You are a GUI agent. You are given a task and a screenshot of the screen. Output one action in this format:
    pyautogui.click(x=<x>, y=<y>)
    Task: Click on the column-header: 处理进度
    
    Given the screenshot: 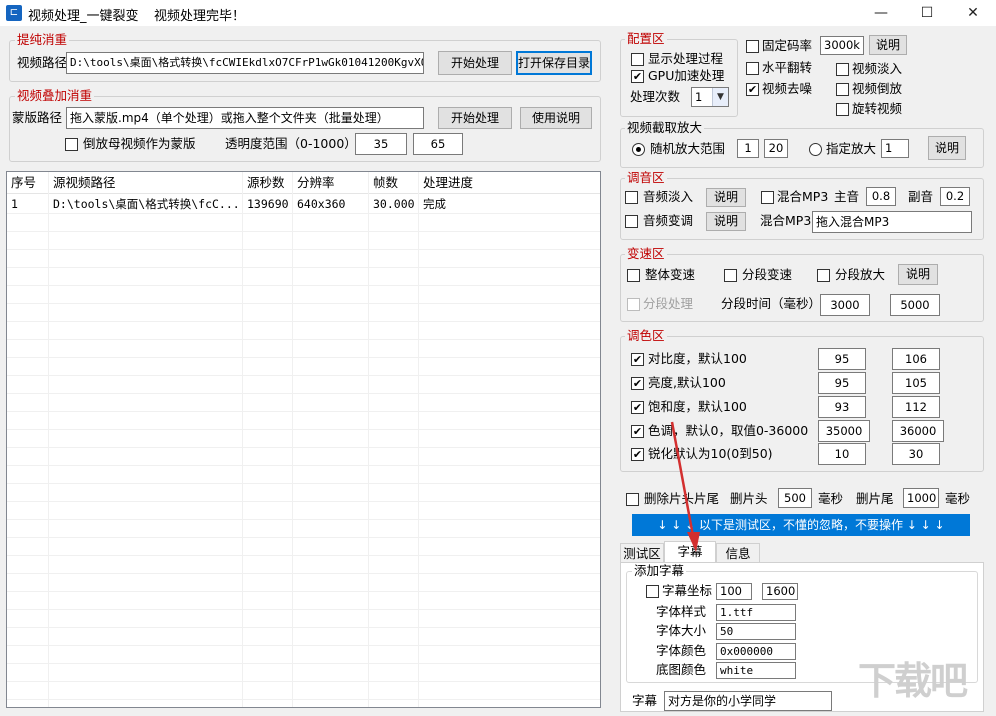 What is the action you would take?
    pyautogui.click(x=509, y=183)
    